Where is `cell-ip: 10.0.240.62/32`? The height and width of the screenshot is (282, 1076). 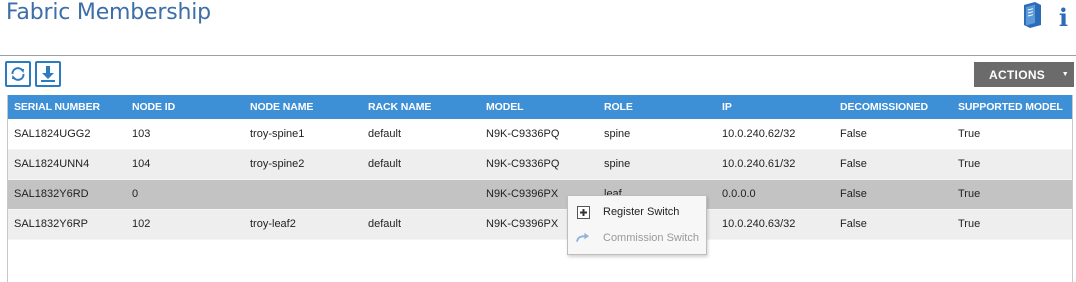
cell-ip: 10.0.240.62/32 is located at coordinates (775, 134).